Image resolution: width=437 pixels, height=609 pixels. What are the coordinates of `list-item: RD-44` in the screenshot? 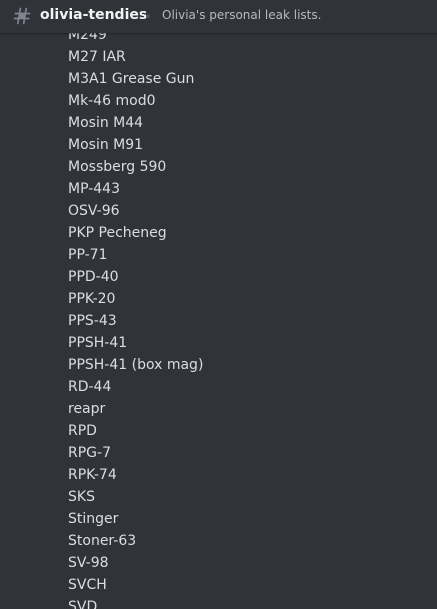 It's located at (90, 387).